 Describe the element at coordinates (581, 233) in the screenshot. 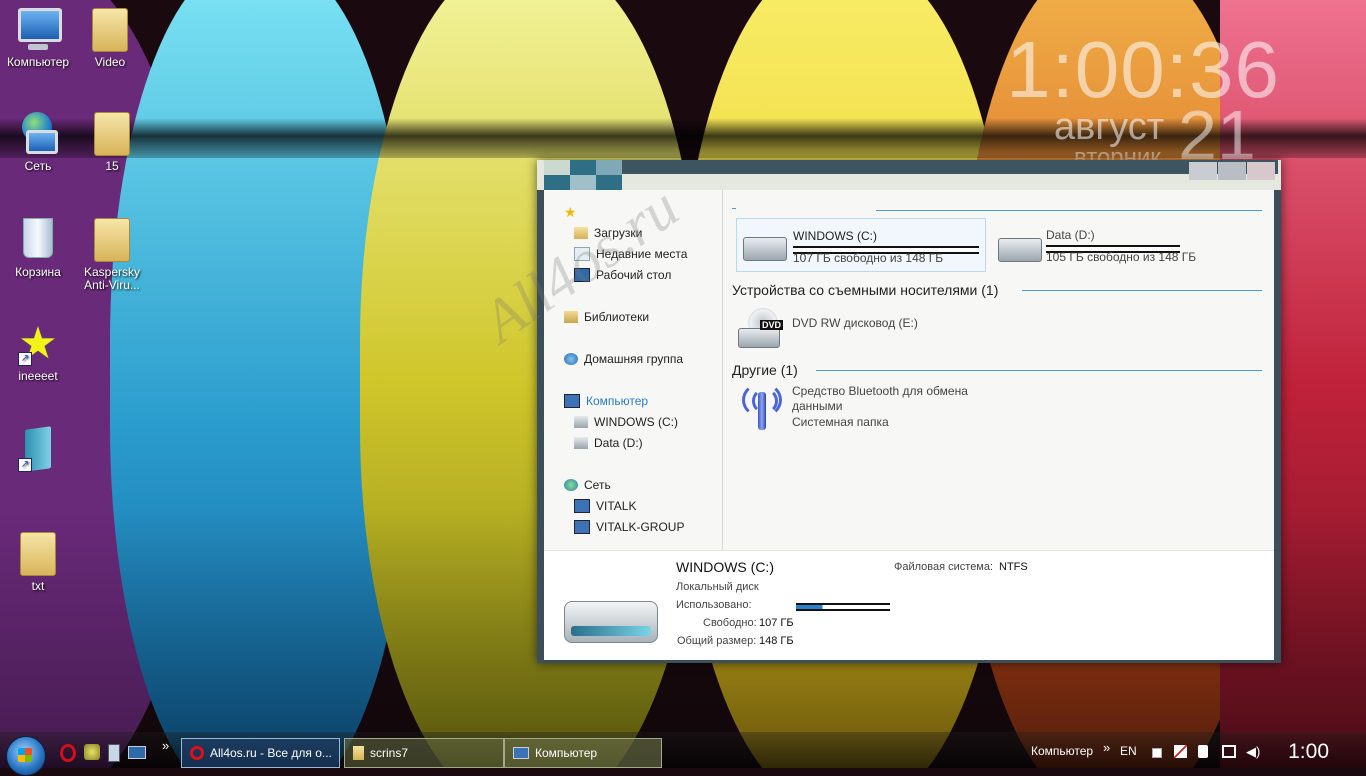

I see `downloads-icon` at that location.